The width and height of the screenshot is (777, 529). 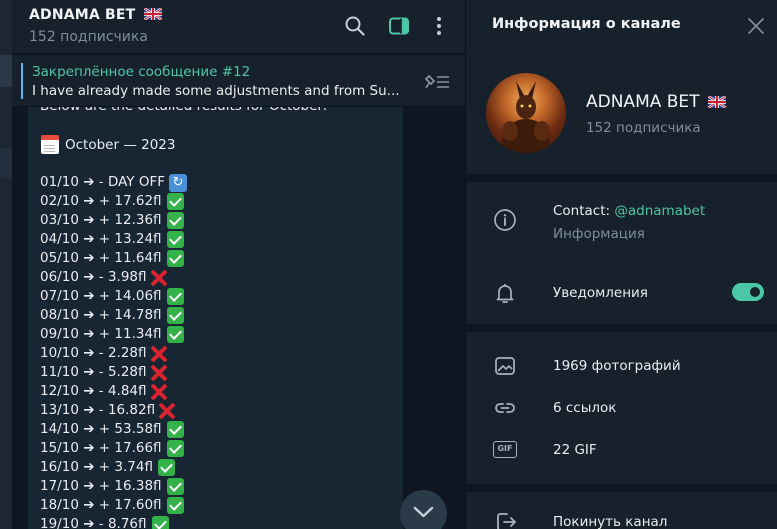 What do you see at coordinates (93, 391) in the screenshot?
I see `result-row-text: 12/10 ➔ - 4.84fl` at bounding box center [93, 391].